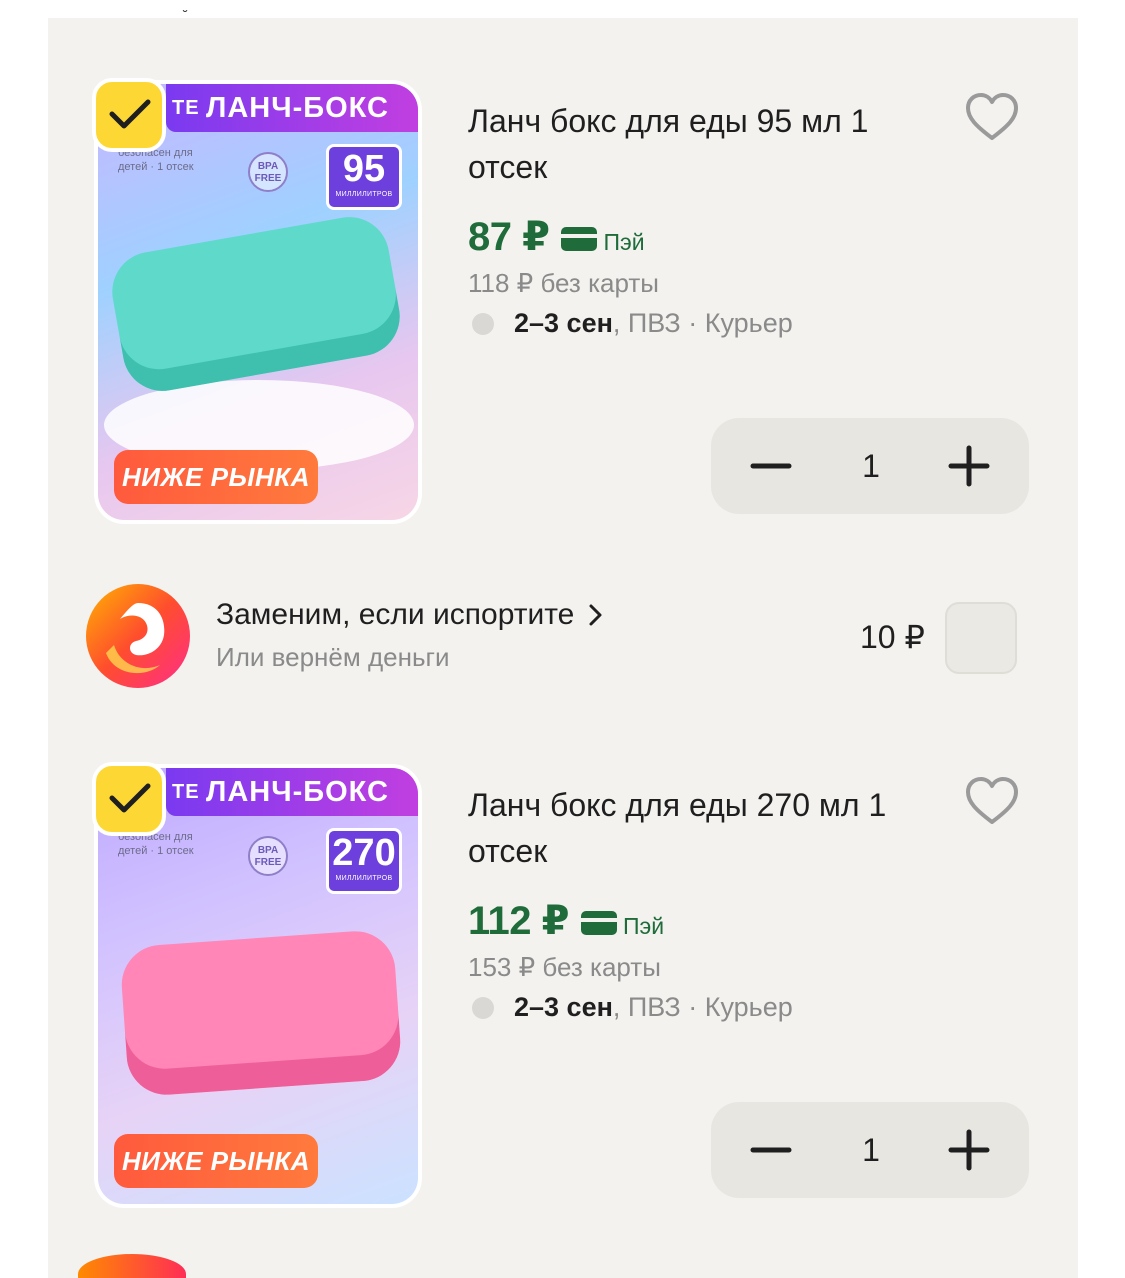 The height and width of the screenshot is (1278, 1125). Describe the element at coordinates (892, 637) in the screenshot. I see `guarantee-price: 10 ₽` at that location.